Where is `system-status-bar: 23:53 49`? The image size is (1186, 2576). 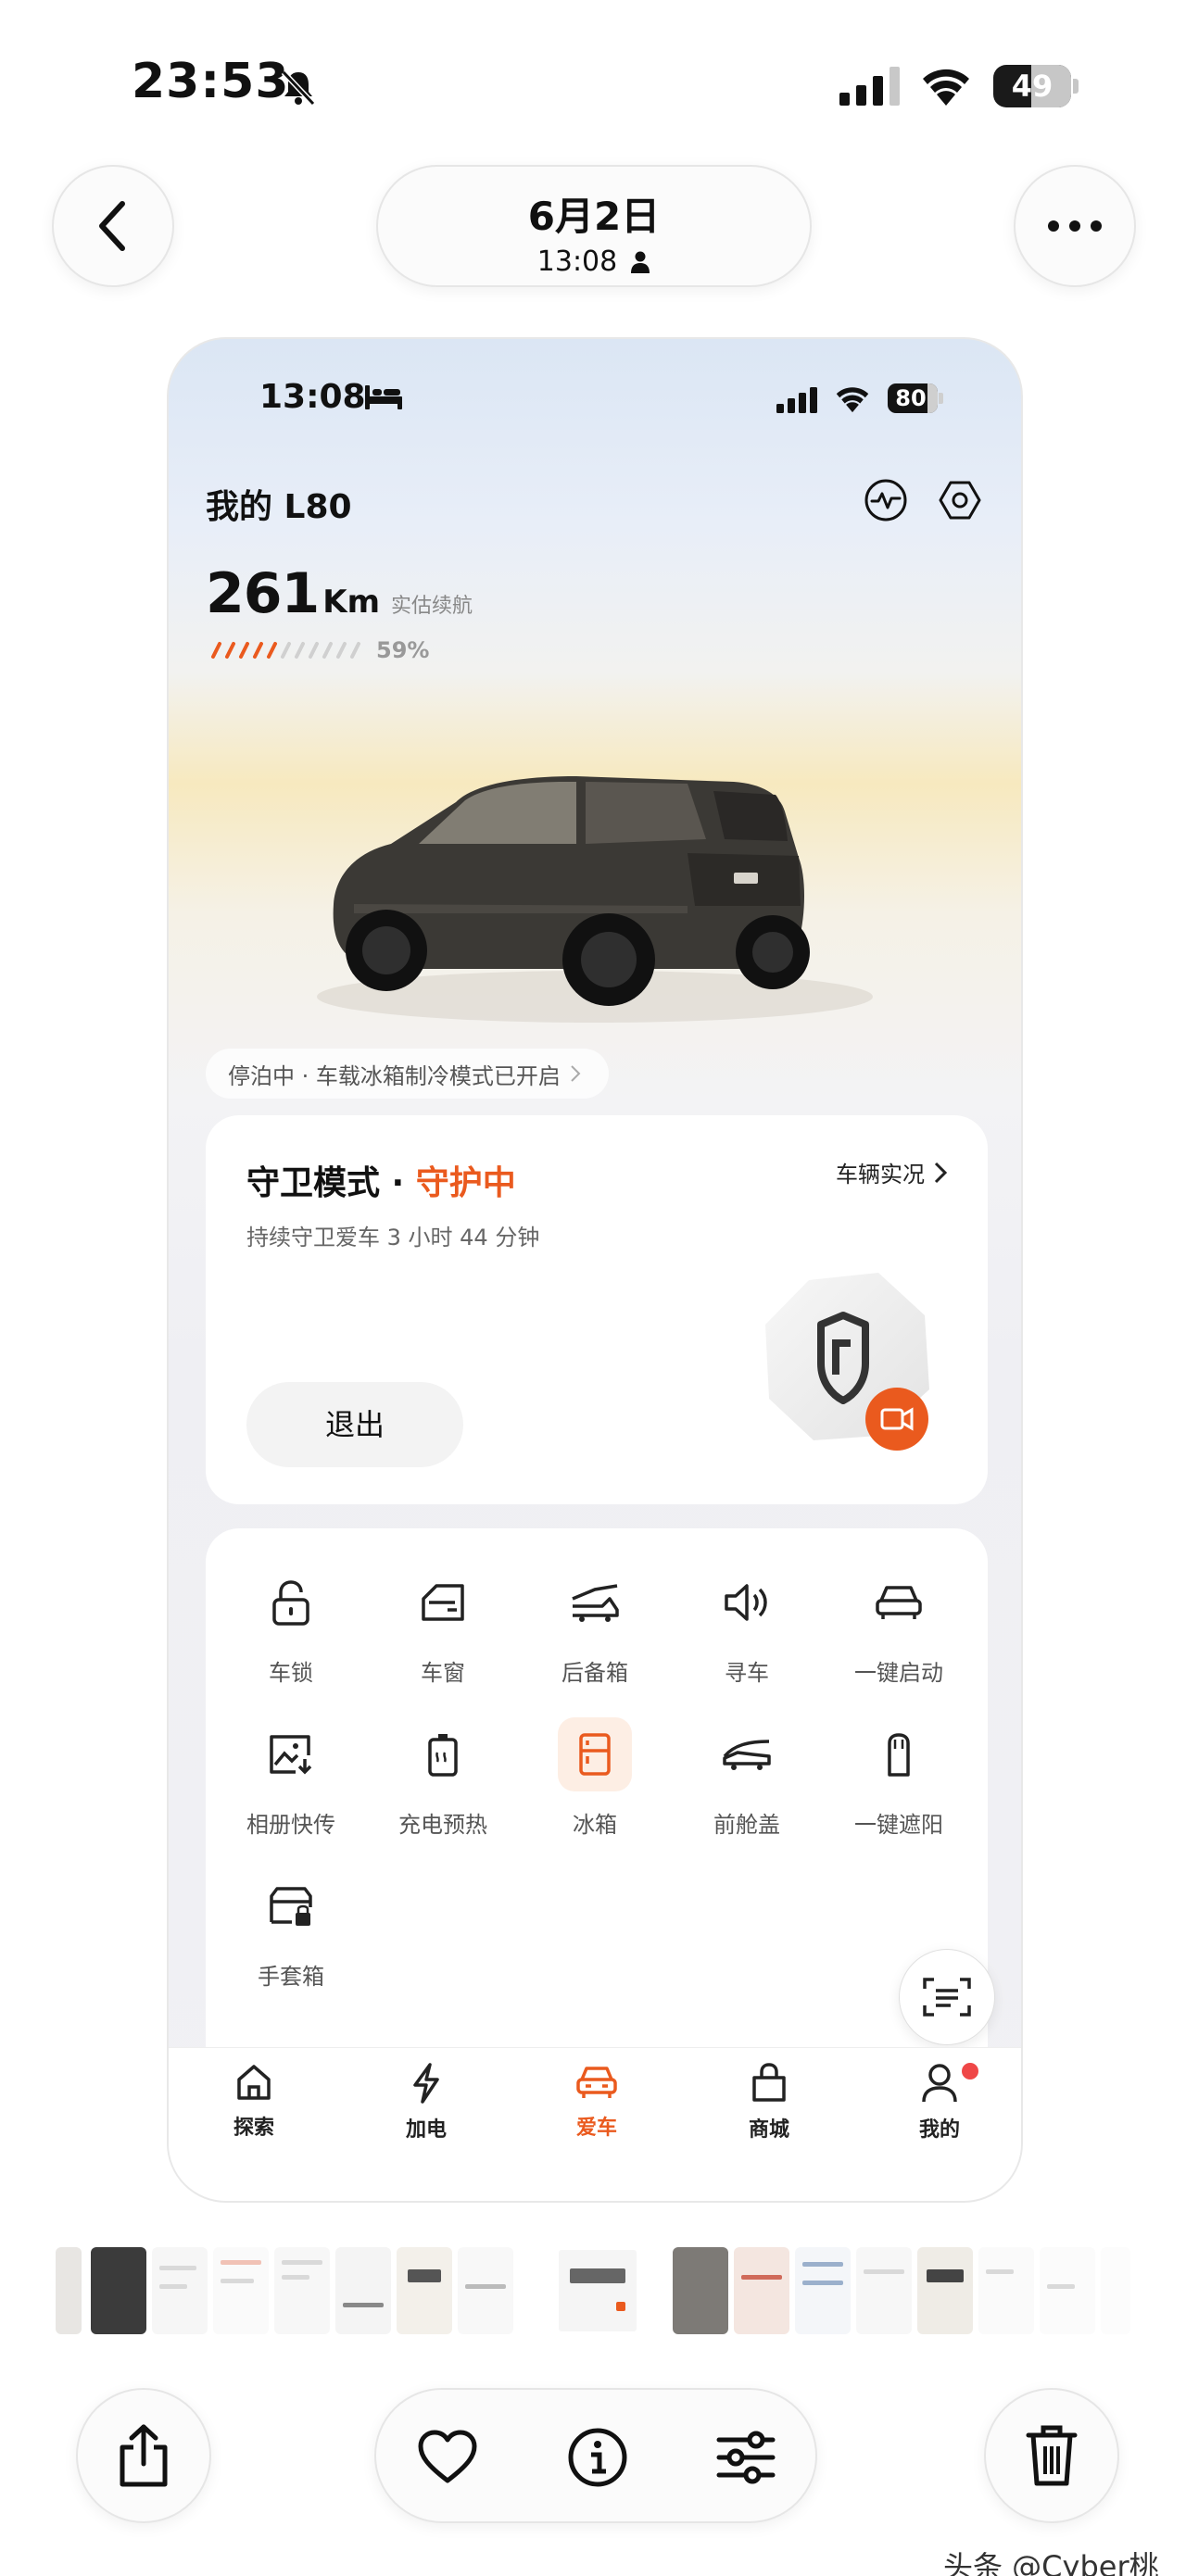
system-status-bar: 23:53 49 is located at coordinates (593, 88).